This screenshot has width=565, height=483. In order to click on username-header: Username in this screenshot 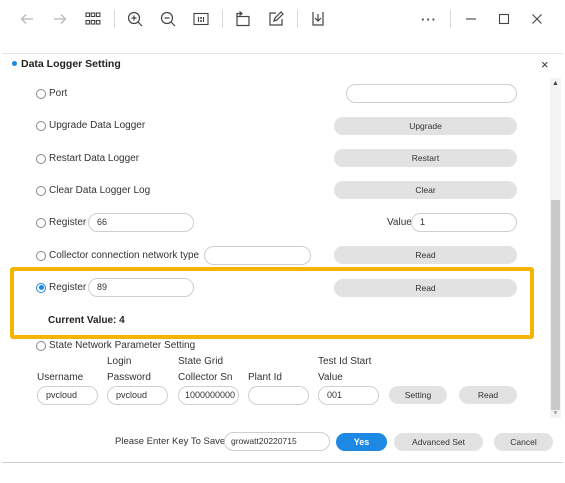, I will do `click(60, 377)`.